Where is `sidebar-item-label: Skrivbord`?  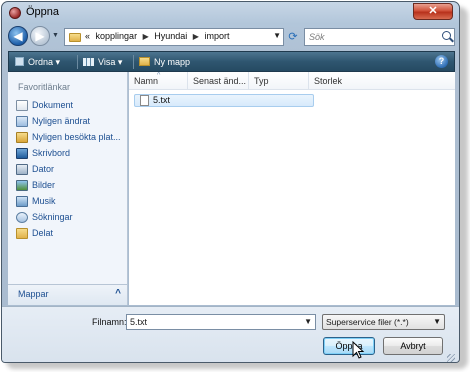
sidebar-item-label: Skrivbord is located at coordinates (51, 153).